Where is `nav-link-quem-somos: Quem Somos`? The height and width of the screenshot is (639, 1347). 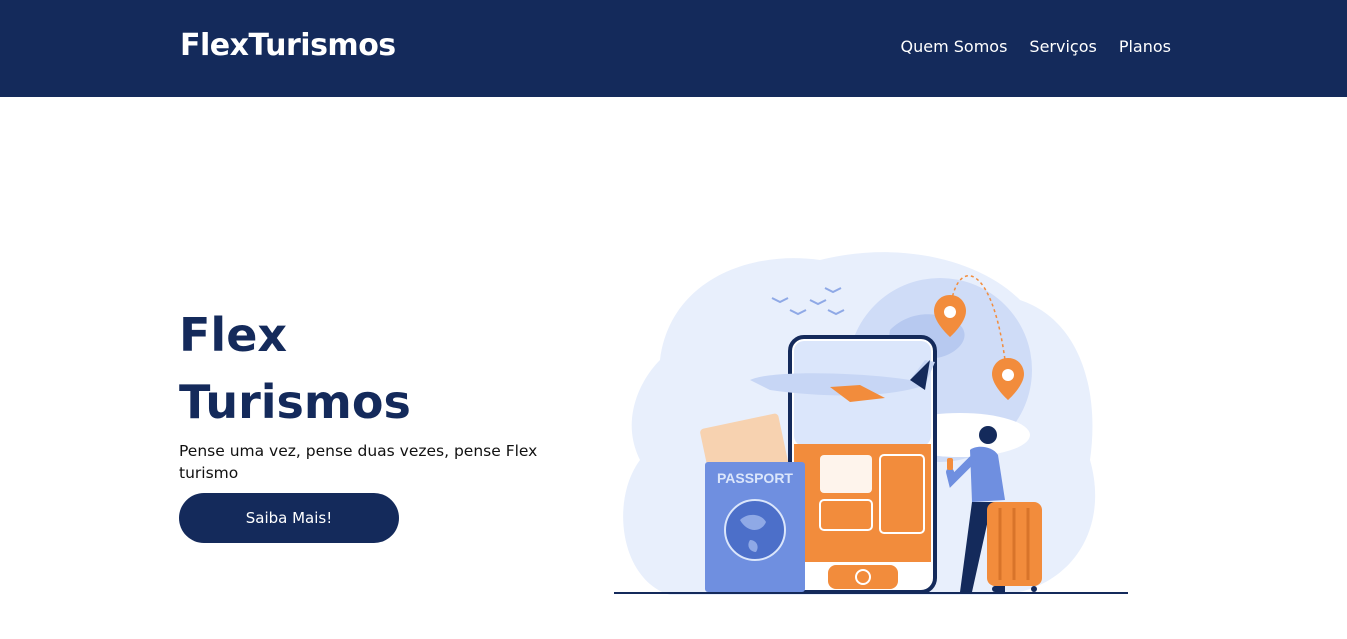 nav-link-quem-somos: Quem Somos is located at coordinates (954, 46).